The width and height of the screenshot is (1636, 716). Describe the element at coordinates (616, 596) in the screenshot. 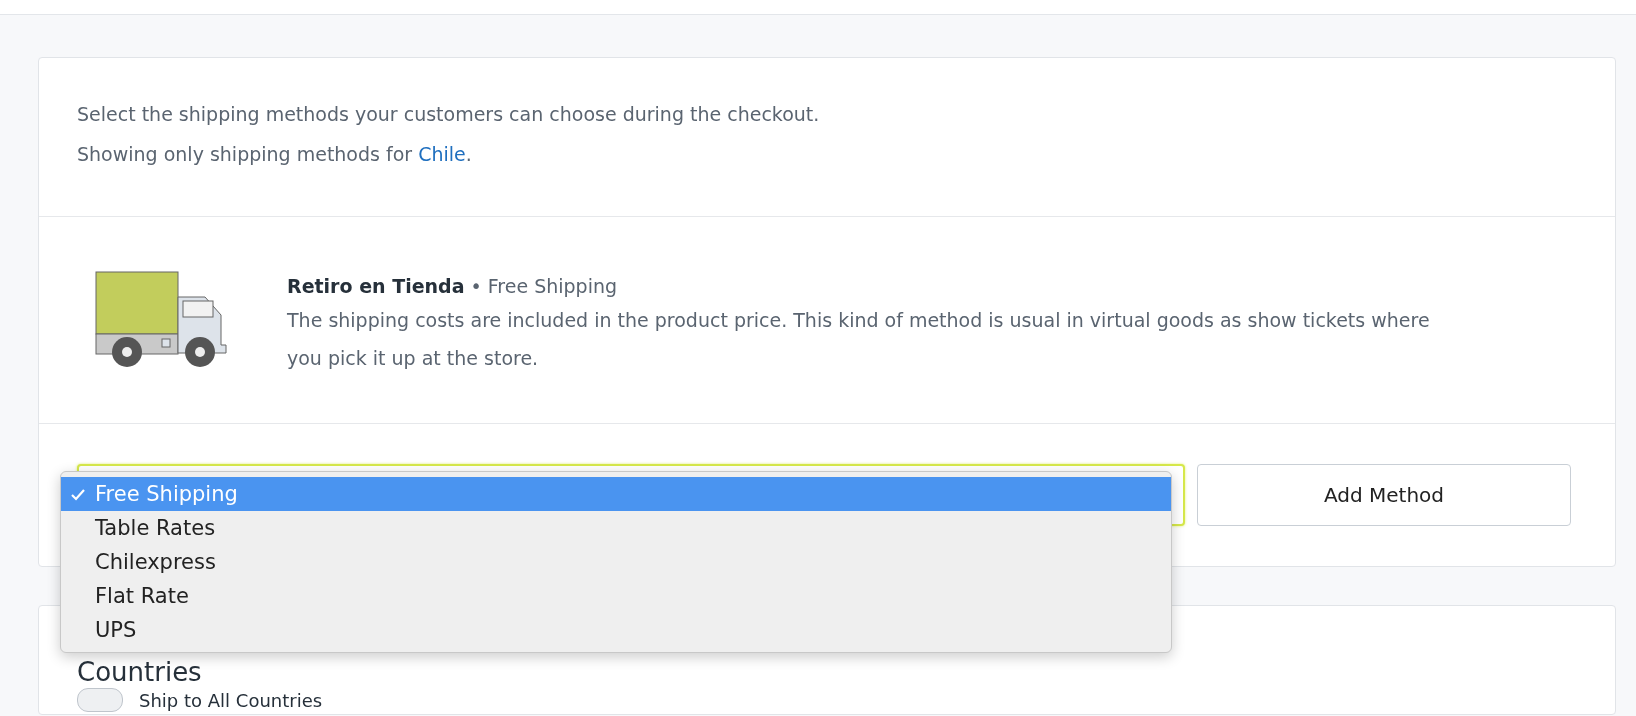

I see `dropdown-option: Flat Rate` at that location.